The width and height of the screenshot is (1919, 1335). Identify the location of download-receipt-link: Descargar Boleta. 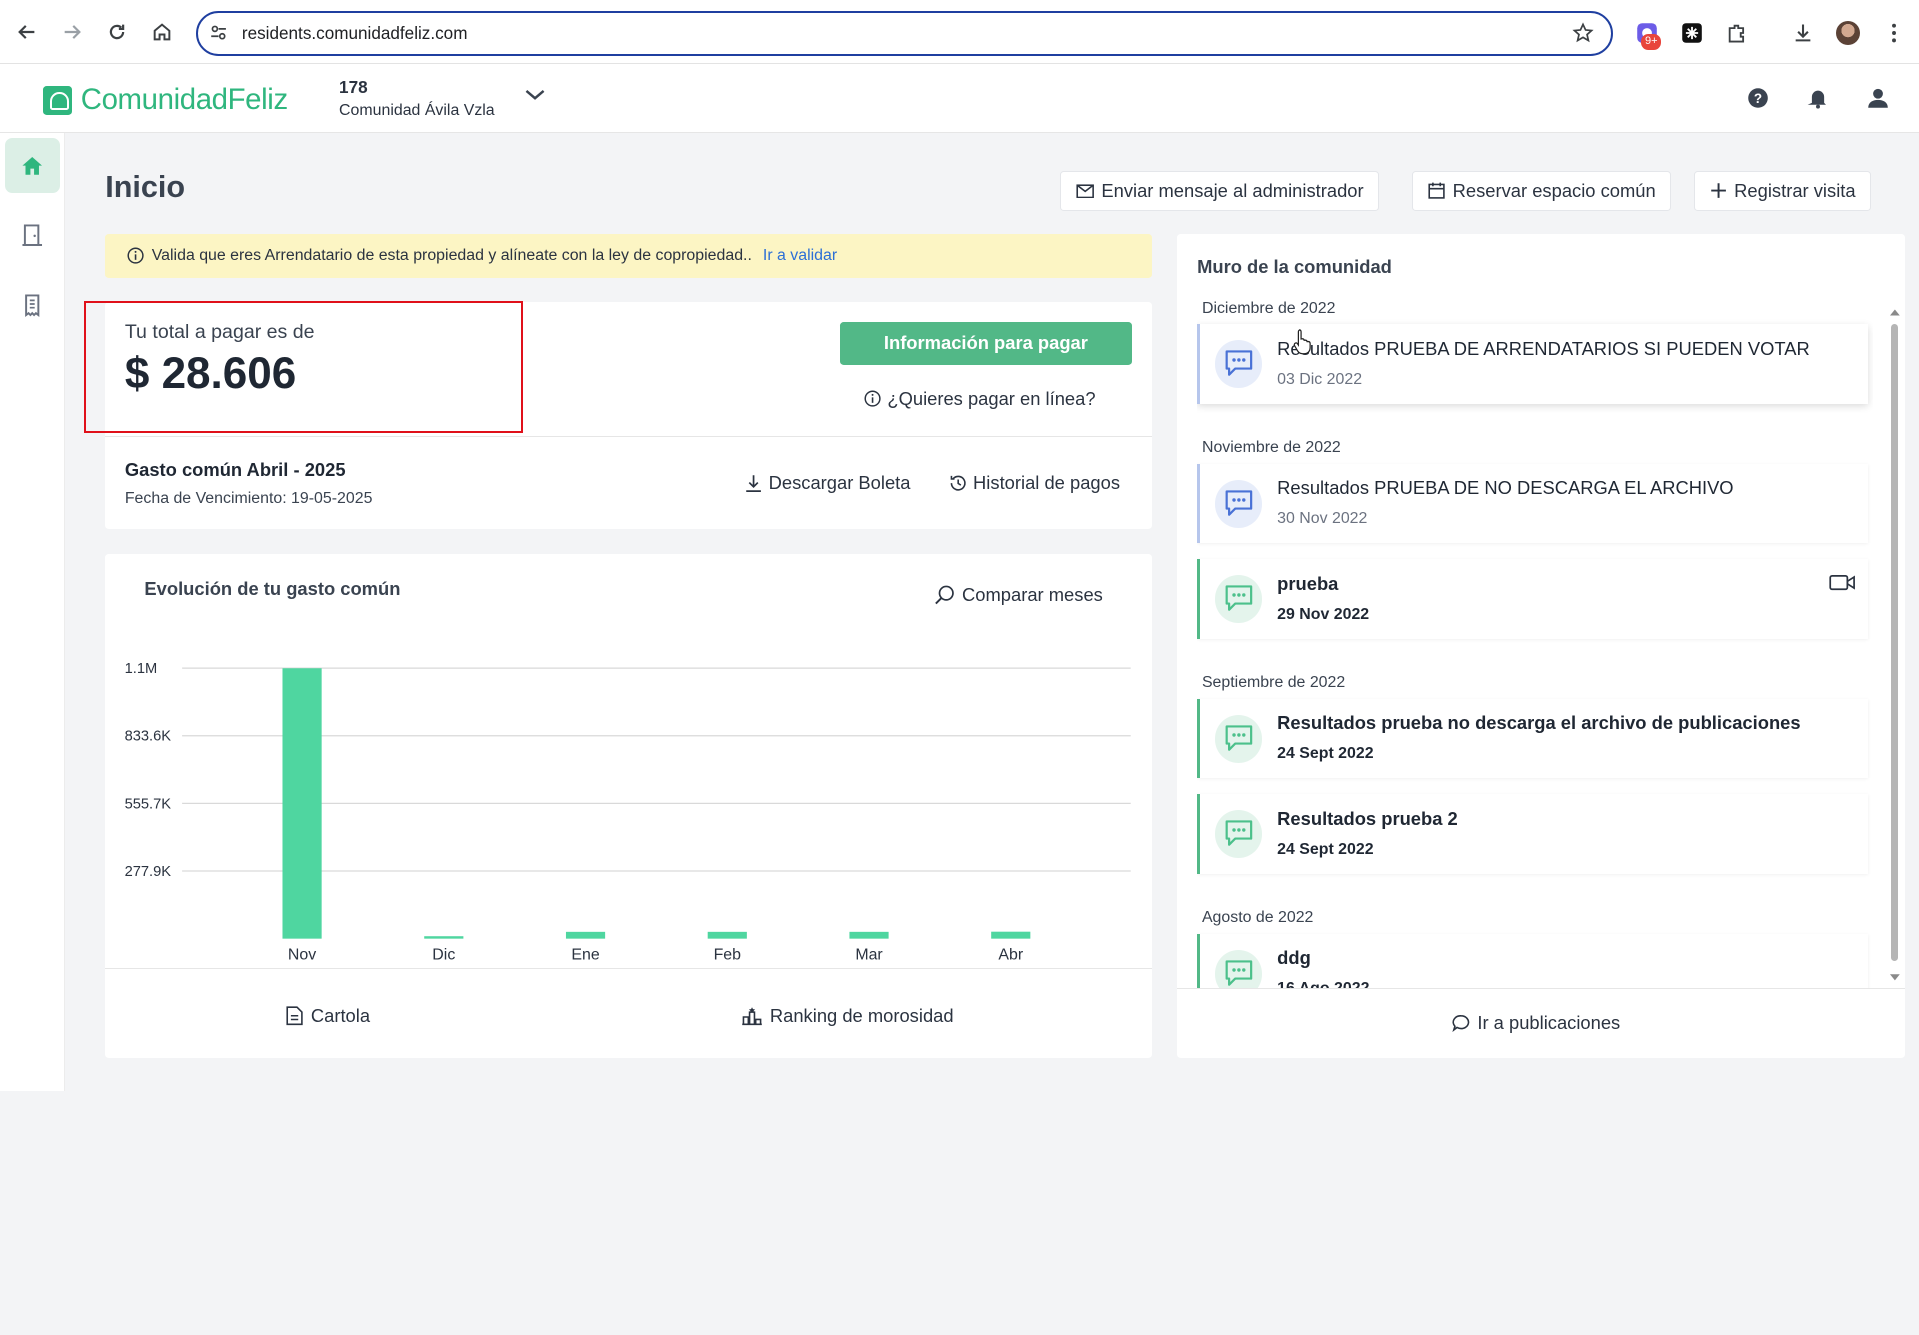
(827, 483).